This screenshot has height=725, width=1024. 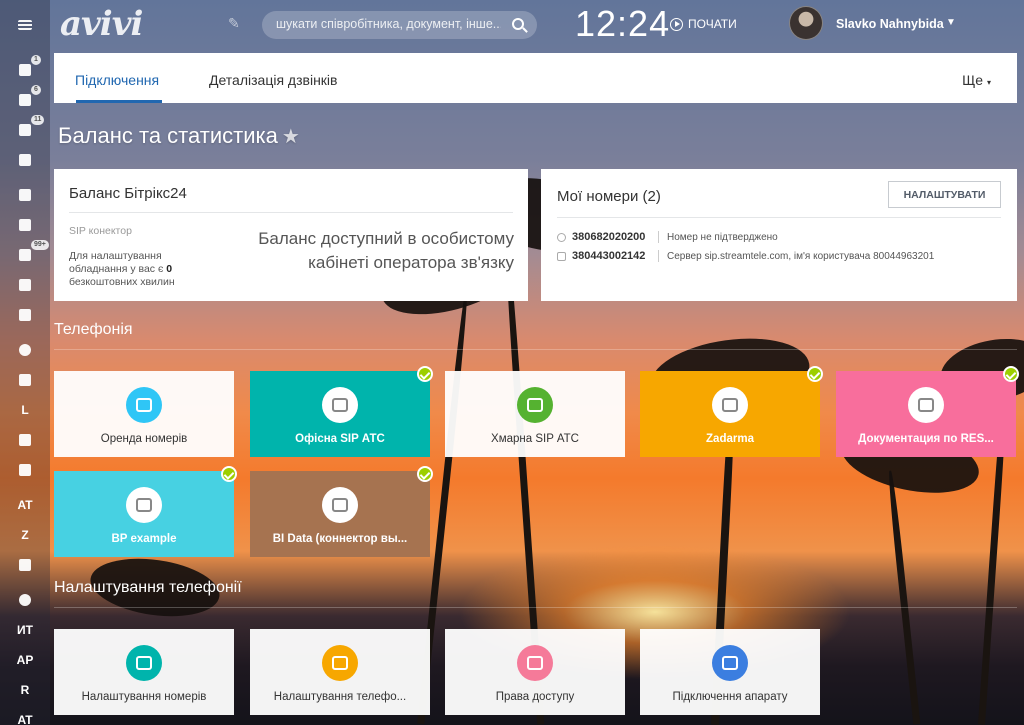 I want to click on chat-icon-button: 11, so click(x=25, y=127).